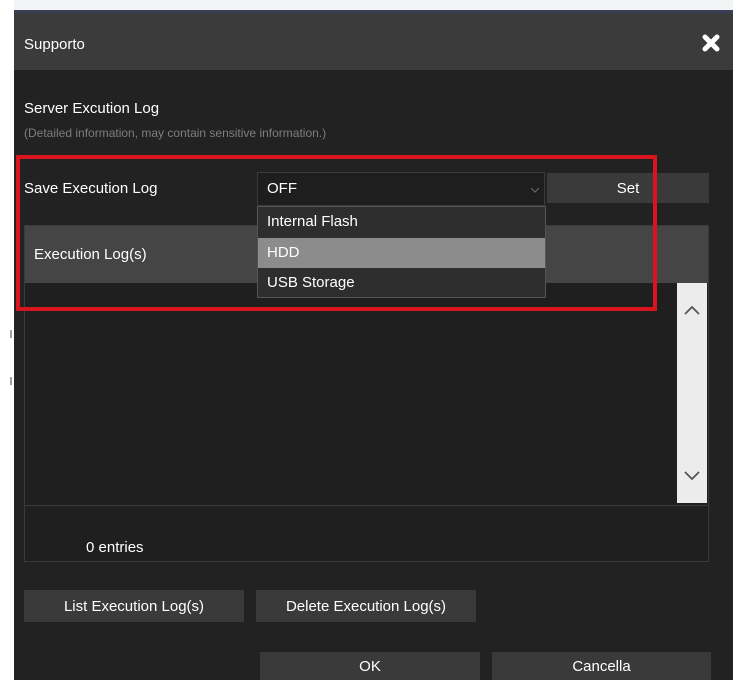 This screenshot has height=680, width=733. What do you see at coordinates (692, 393) in the screenshot?
I see `list-scrollbar` at bounding box center [692, 393].